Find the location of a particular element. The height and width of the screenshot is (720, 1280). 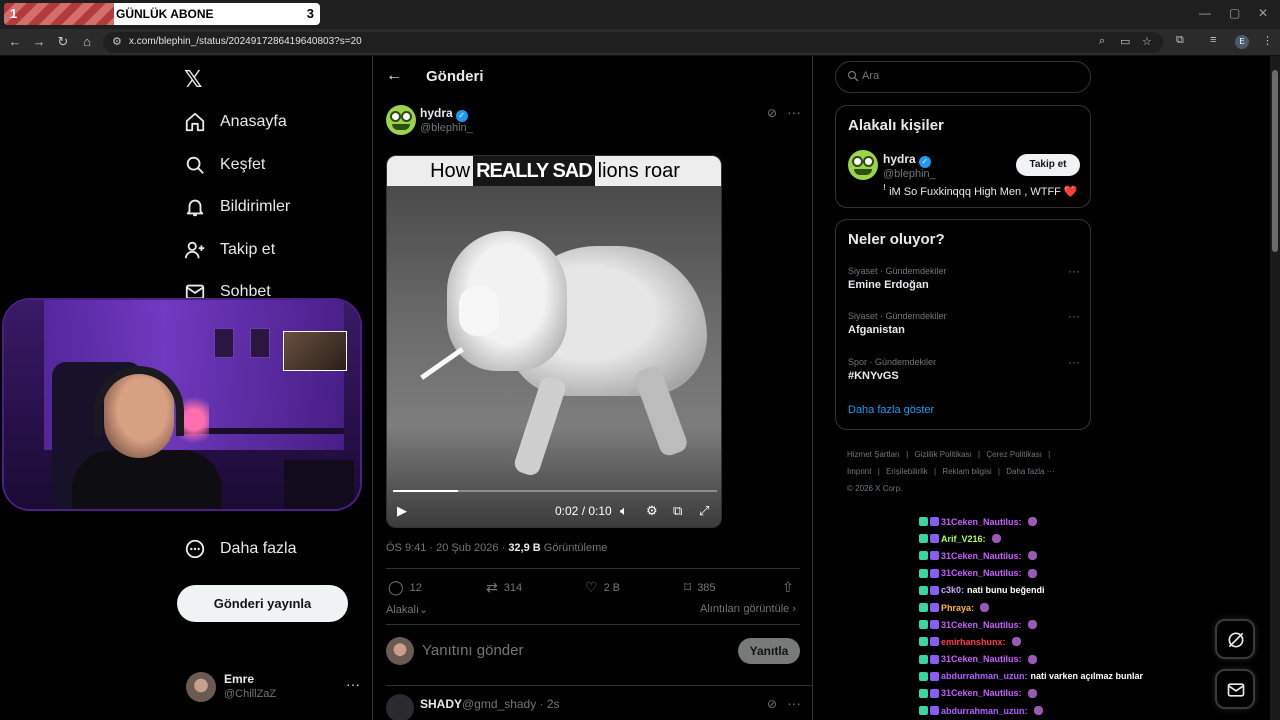

show-more-link: Daha fazla göster is located at coordinates (891, 410).